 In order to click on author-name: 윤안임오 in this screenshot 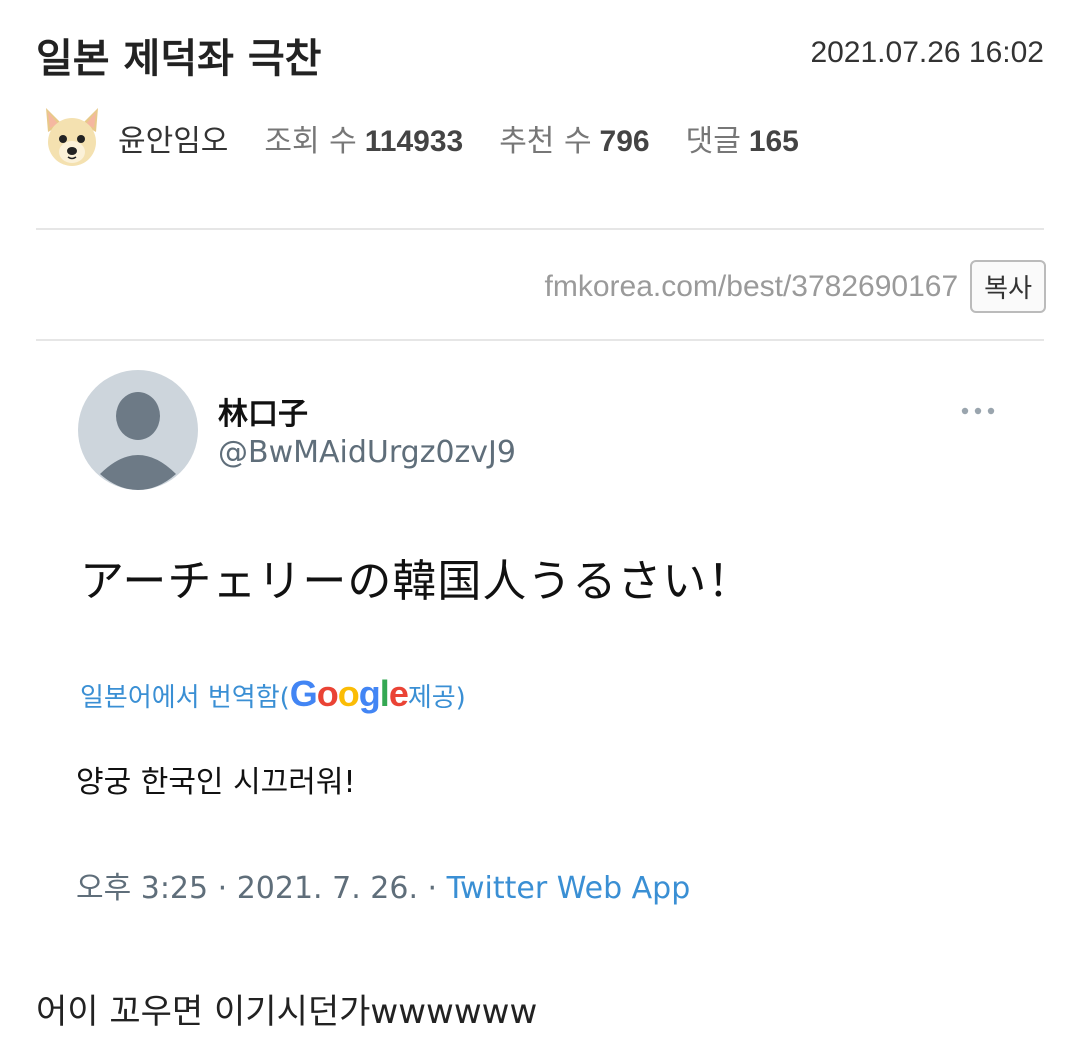, I will do `click(173, 138)`.